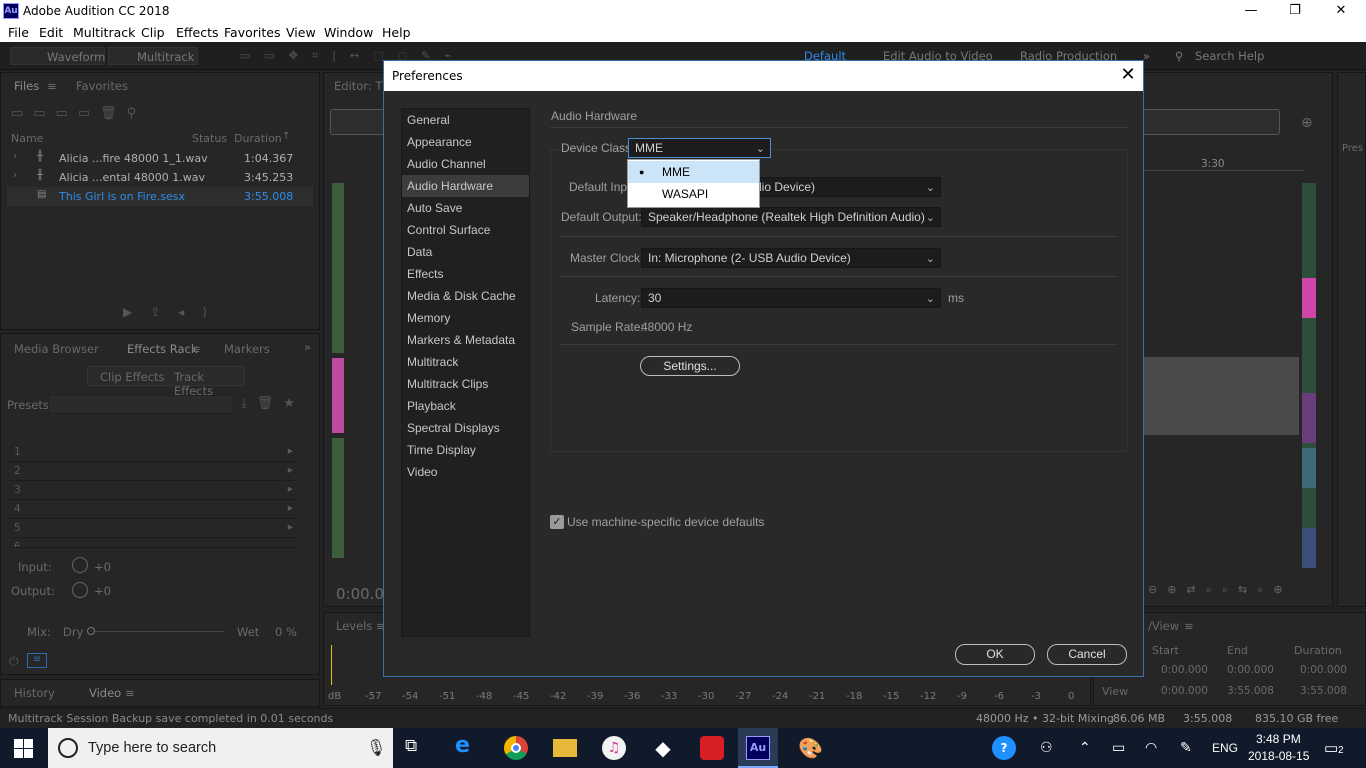  Describe the element at coordinates (156, 631) in the screenshot. I see `mix-slider` at that location.